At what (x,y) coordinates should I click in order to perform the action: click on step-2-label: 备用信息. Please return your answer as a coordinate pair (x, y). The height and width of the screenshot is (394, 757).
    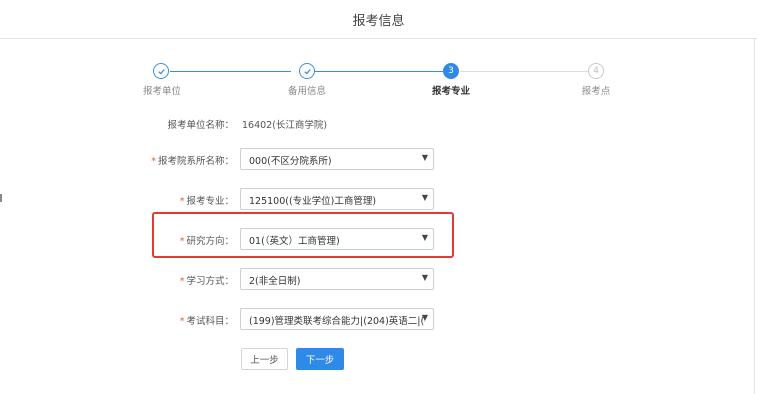
    Looking at the image, I should click on (306, 91).